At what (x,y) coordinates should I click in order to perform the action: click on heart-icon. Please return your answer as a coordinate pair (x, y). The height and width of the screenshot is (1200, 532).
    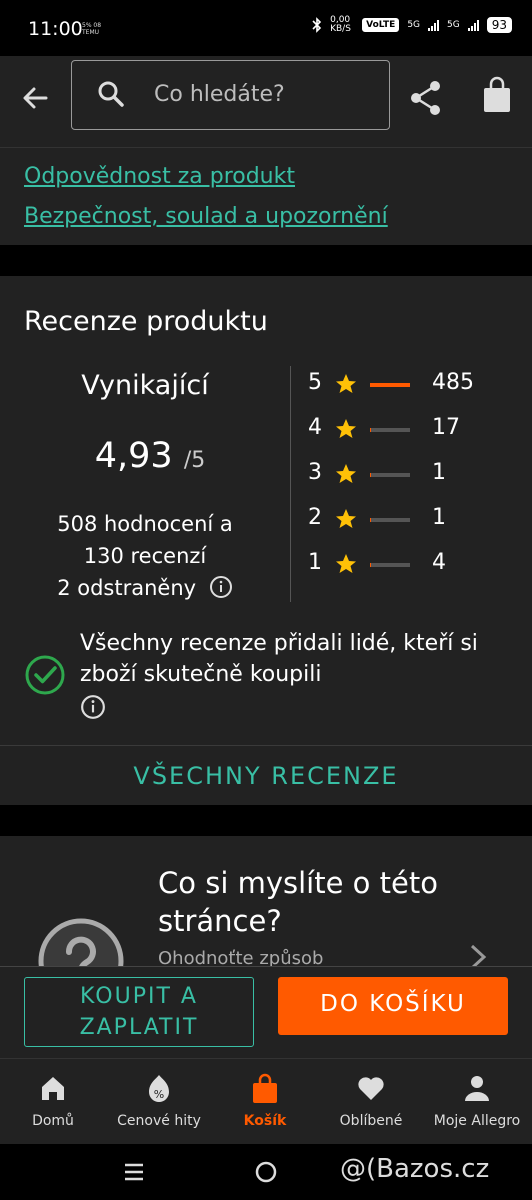
    Looking at the image, I should click on (371, 1088).